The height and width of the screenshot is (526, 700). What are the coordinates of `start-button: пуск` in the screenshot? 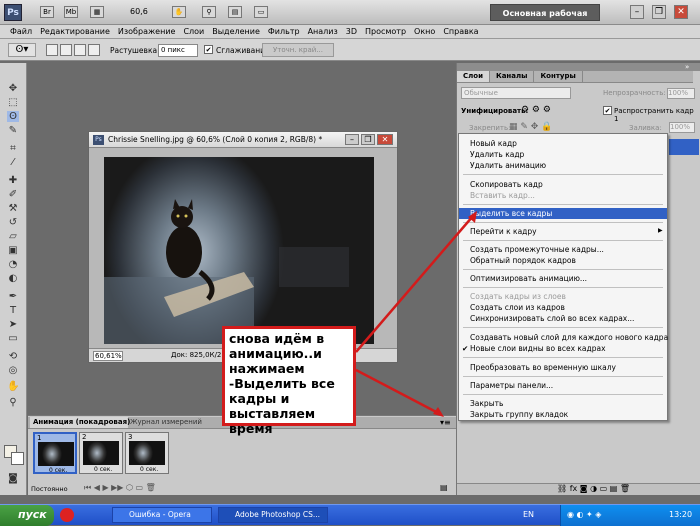 It's located at (27, 515).